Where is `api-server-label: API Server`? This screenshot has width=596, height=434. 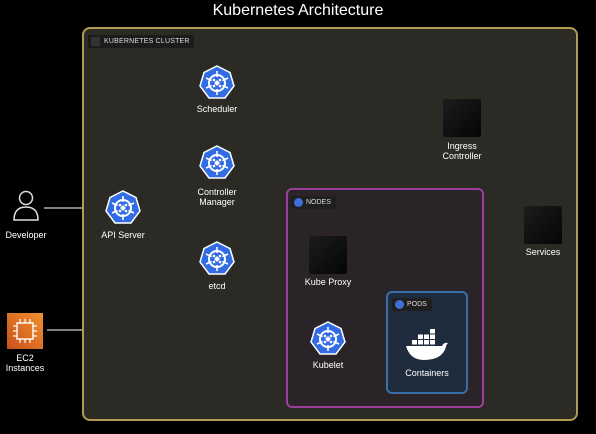 api-server-label: API Server is located at coordinates (123, 235).